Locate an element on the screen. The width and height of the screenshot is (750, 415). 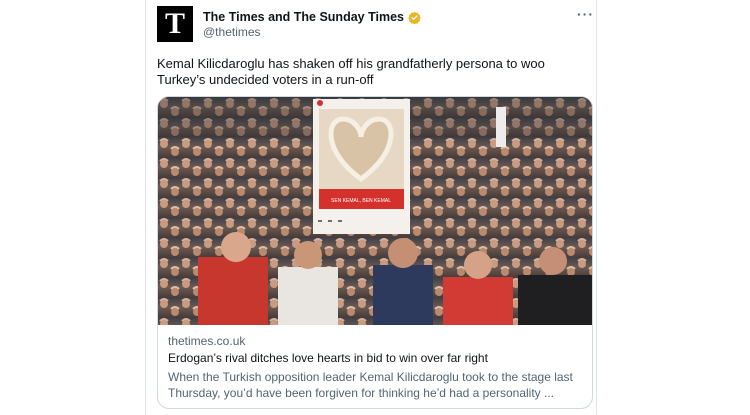
right-frame-line is located at coordinates (596, 207).